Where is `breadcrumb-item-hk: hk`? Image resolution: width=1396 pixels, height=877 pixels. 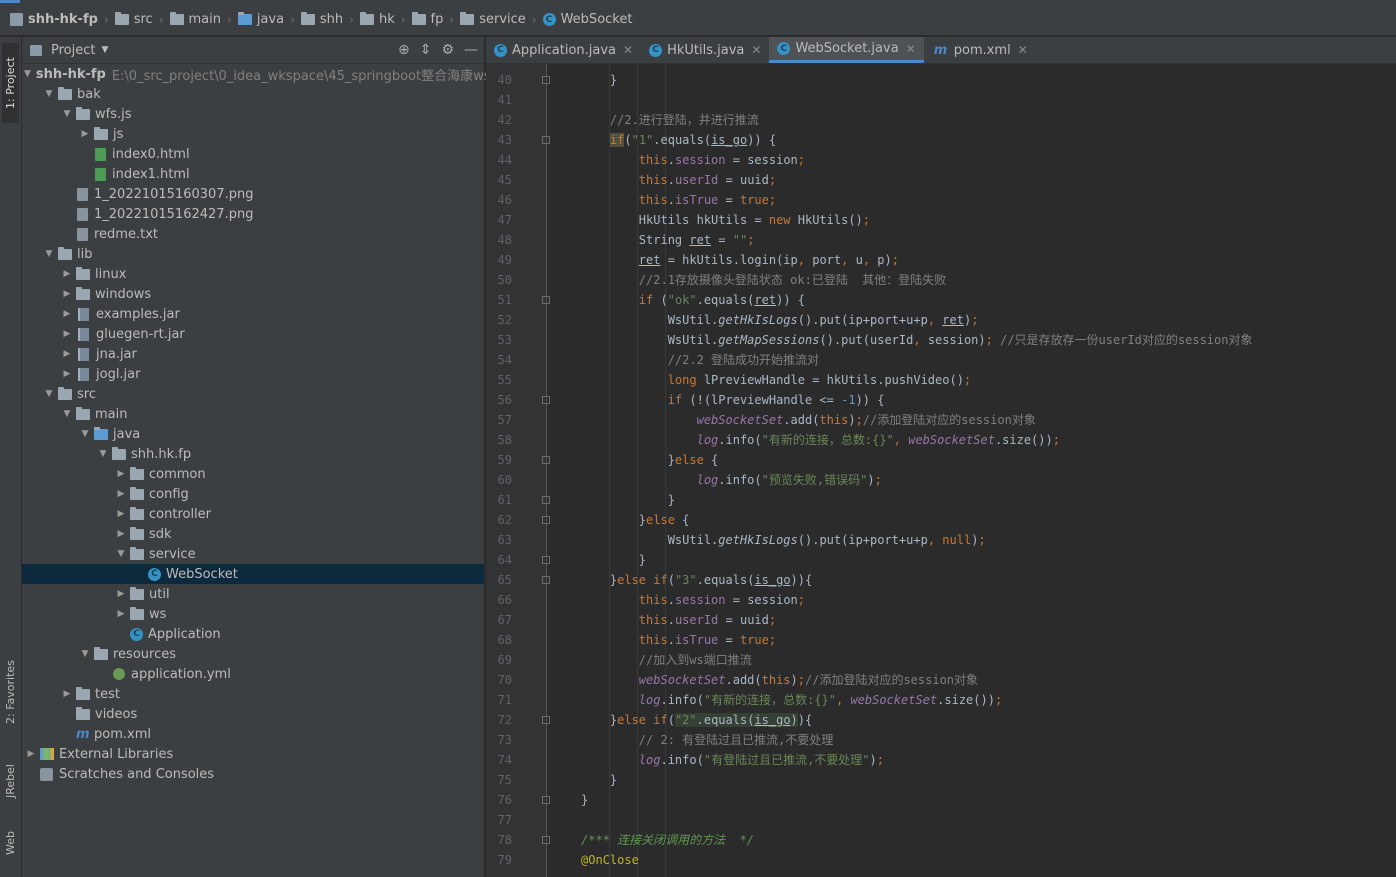
breadcrumb-item-hk: hk is located at coordinates (377, 19).